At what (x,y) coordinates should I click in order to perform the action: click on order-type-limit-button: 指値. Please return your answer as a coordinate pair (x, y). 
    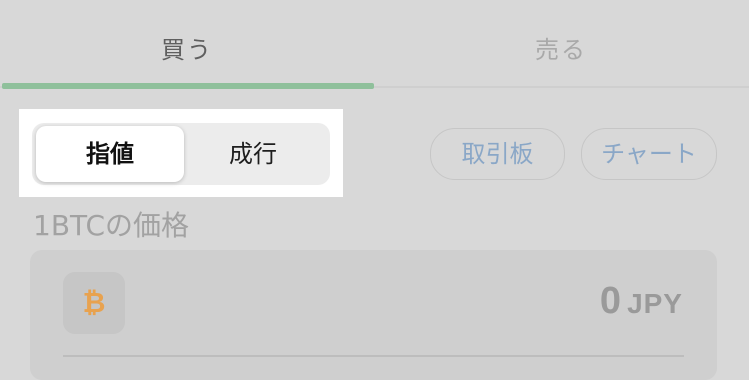
    Looking at the image, I should click on (110, 154).